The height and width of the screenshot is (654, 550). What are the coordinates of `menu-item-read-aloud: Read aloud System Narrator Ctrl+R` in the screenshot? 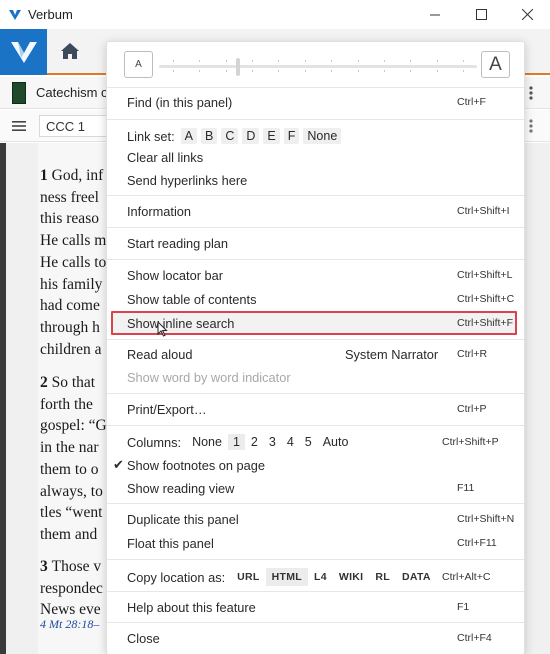 It's located at (315, 354).